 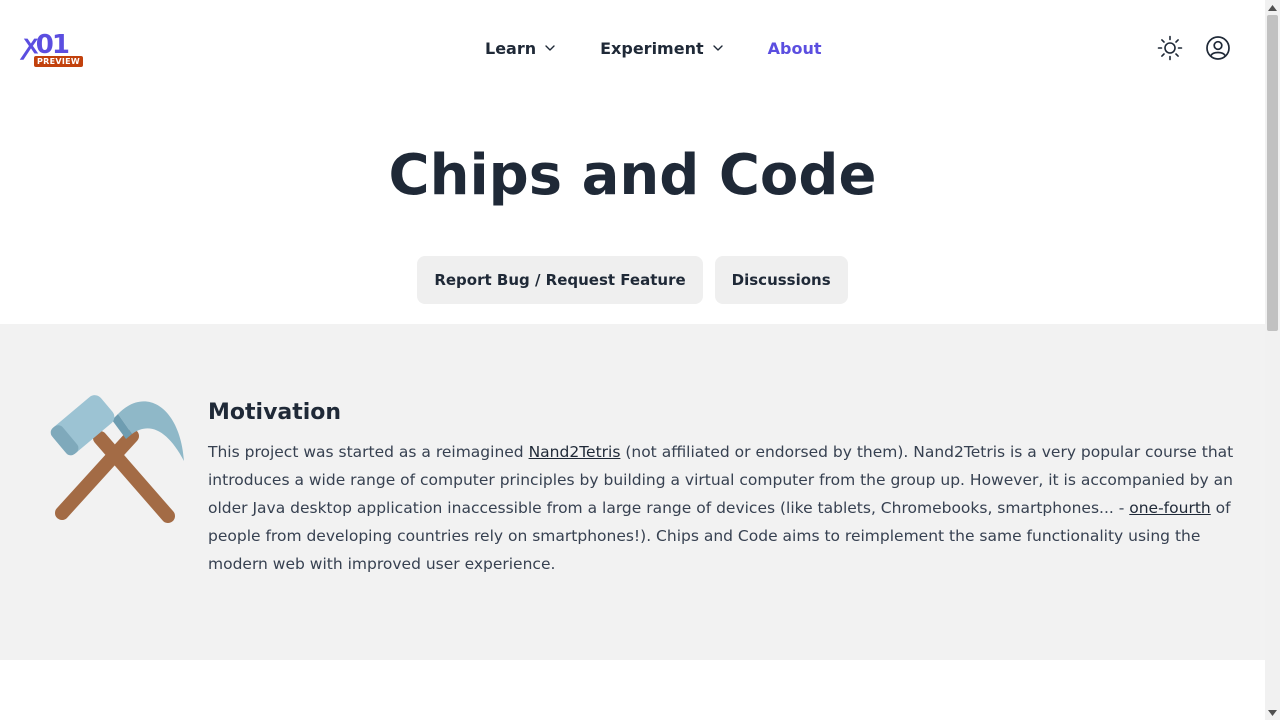 I want to click on discussions-button: Discussions, so click(x=781, y=280).